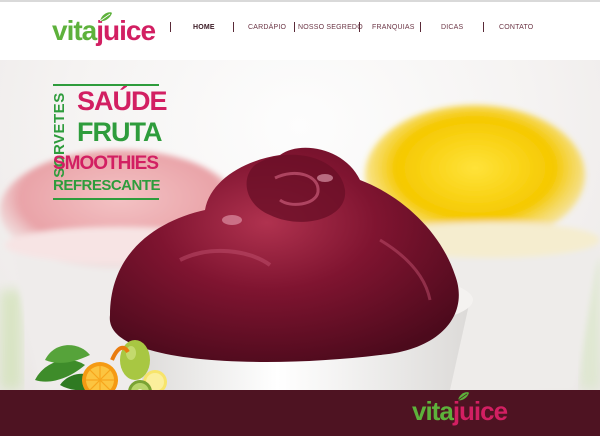 Image resolution: width=600 pixels, height=436 pixels. Describe the element at coordinates (330, 27) in the screenshot. I see `nav-item-nosso-segredo: NOSSO SEGREDO` at that location.